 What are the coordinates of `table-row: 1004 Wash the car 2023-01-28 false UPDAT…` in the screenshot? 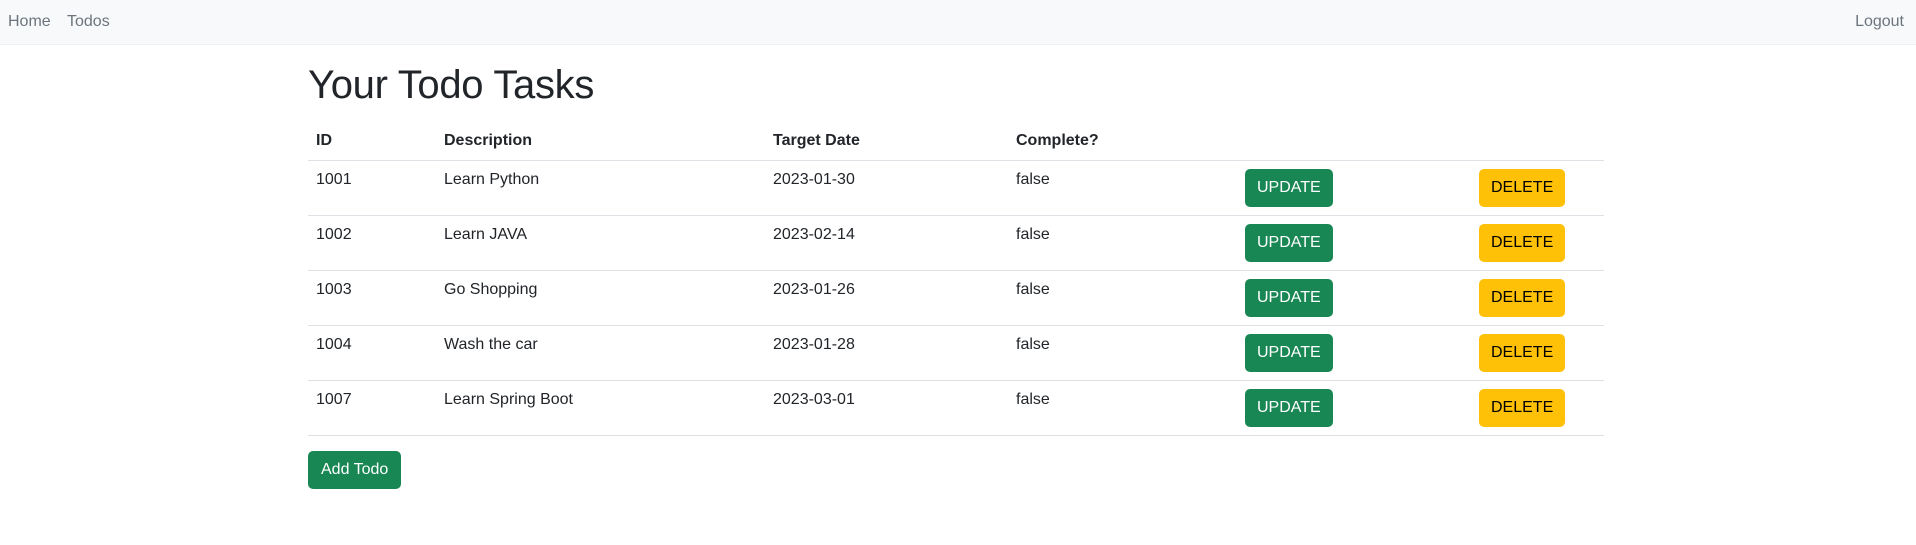 It's located at (956, 353).